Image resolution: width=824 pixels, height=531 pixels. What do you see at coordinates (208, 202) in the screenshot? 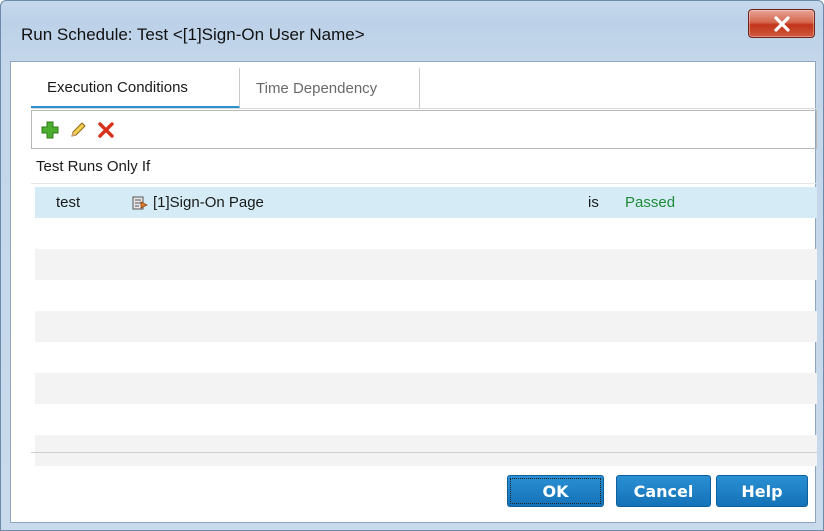
I see `condition-page-label: [1]Sign-On Page` at bounding box center [208, 202].